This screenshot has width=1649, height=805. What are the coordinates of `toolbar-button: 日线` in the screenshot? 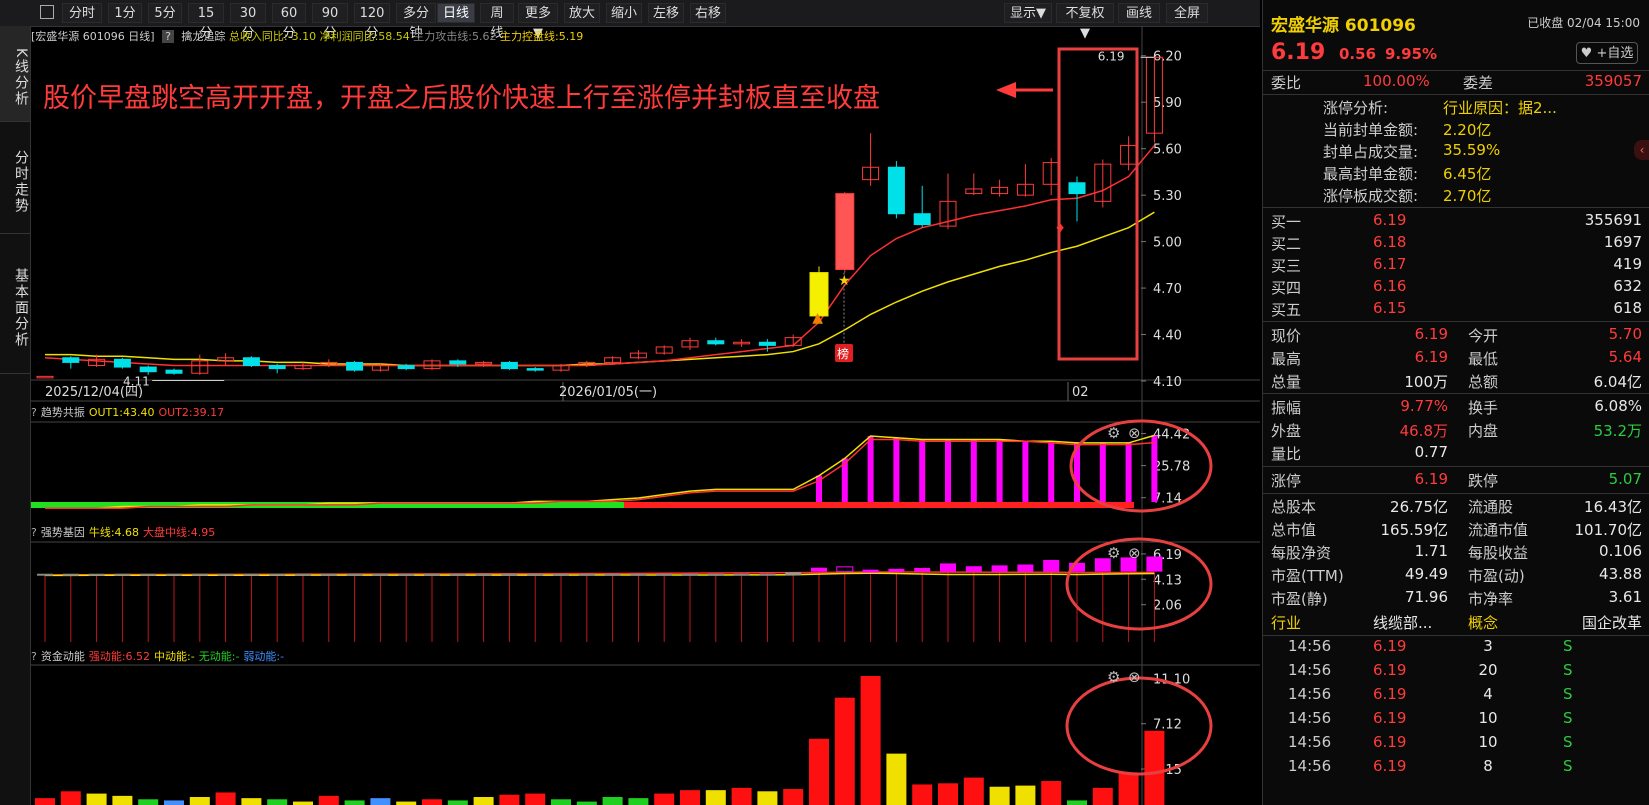 It's located at (456, 13).